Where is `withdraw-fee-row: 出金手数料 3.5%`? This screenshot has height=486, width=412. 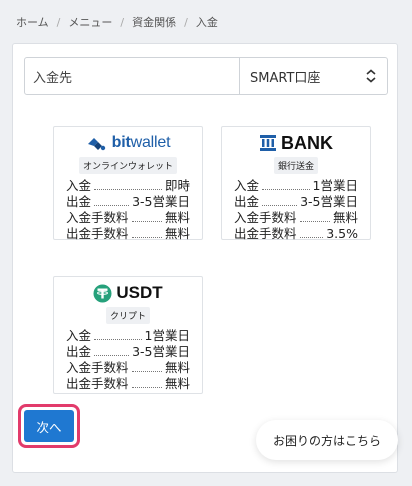
withdraw-fee-row: 出金手数料 3.5% is located at coordinates (296, 233).